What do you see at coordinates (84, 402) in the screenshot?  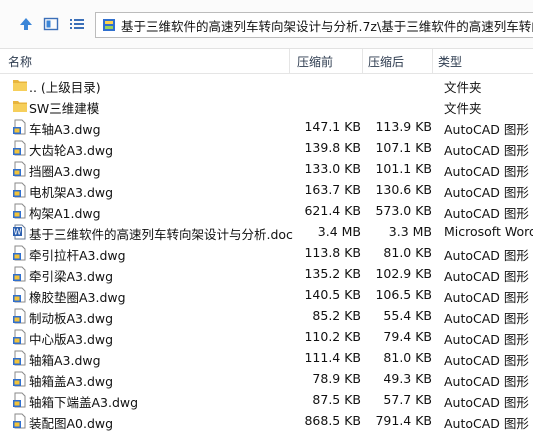 I see `file-name: 轴箱下端盖A3.dwg` at bounding box center [84, 402].